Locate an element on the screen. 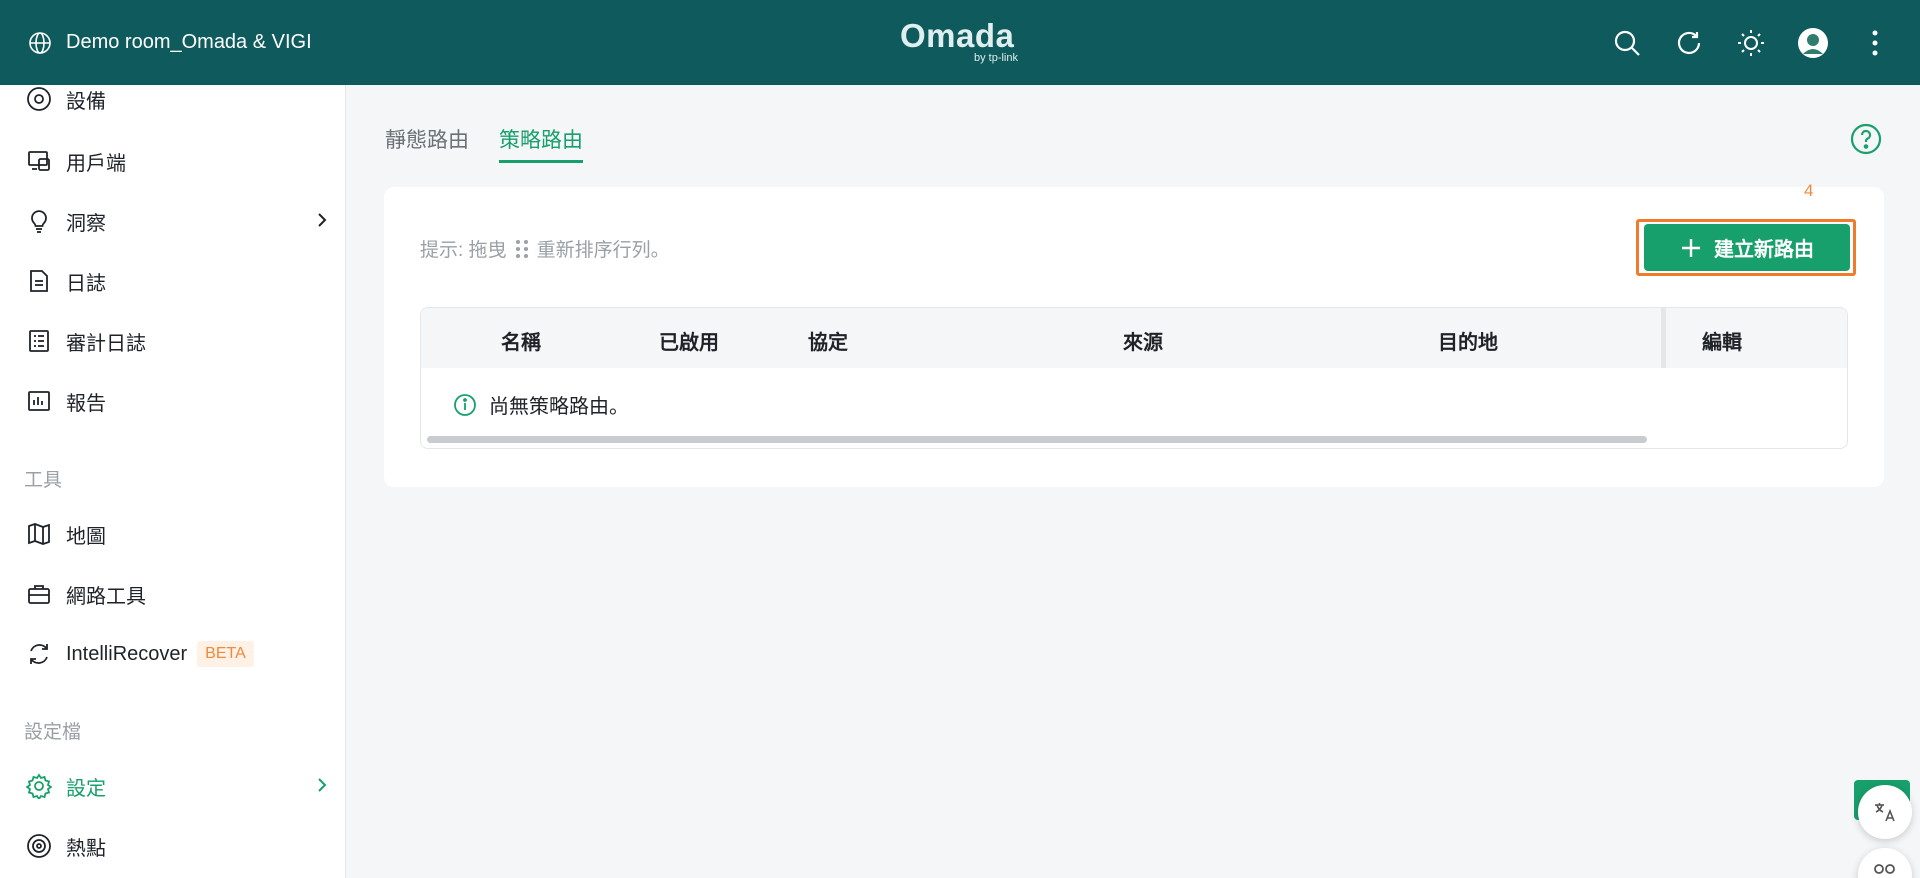 This screenshot has width=1920, height=878. refresh-icon is located at coordinates (1689, 42).